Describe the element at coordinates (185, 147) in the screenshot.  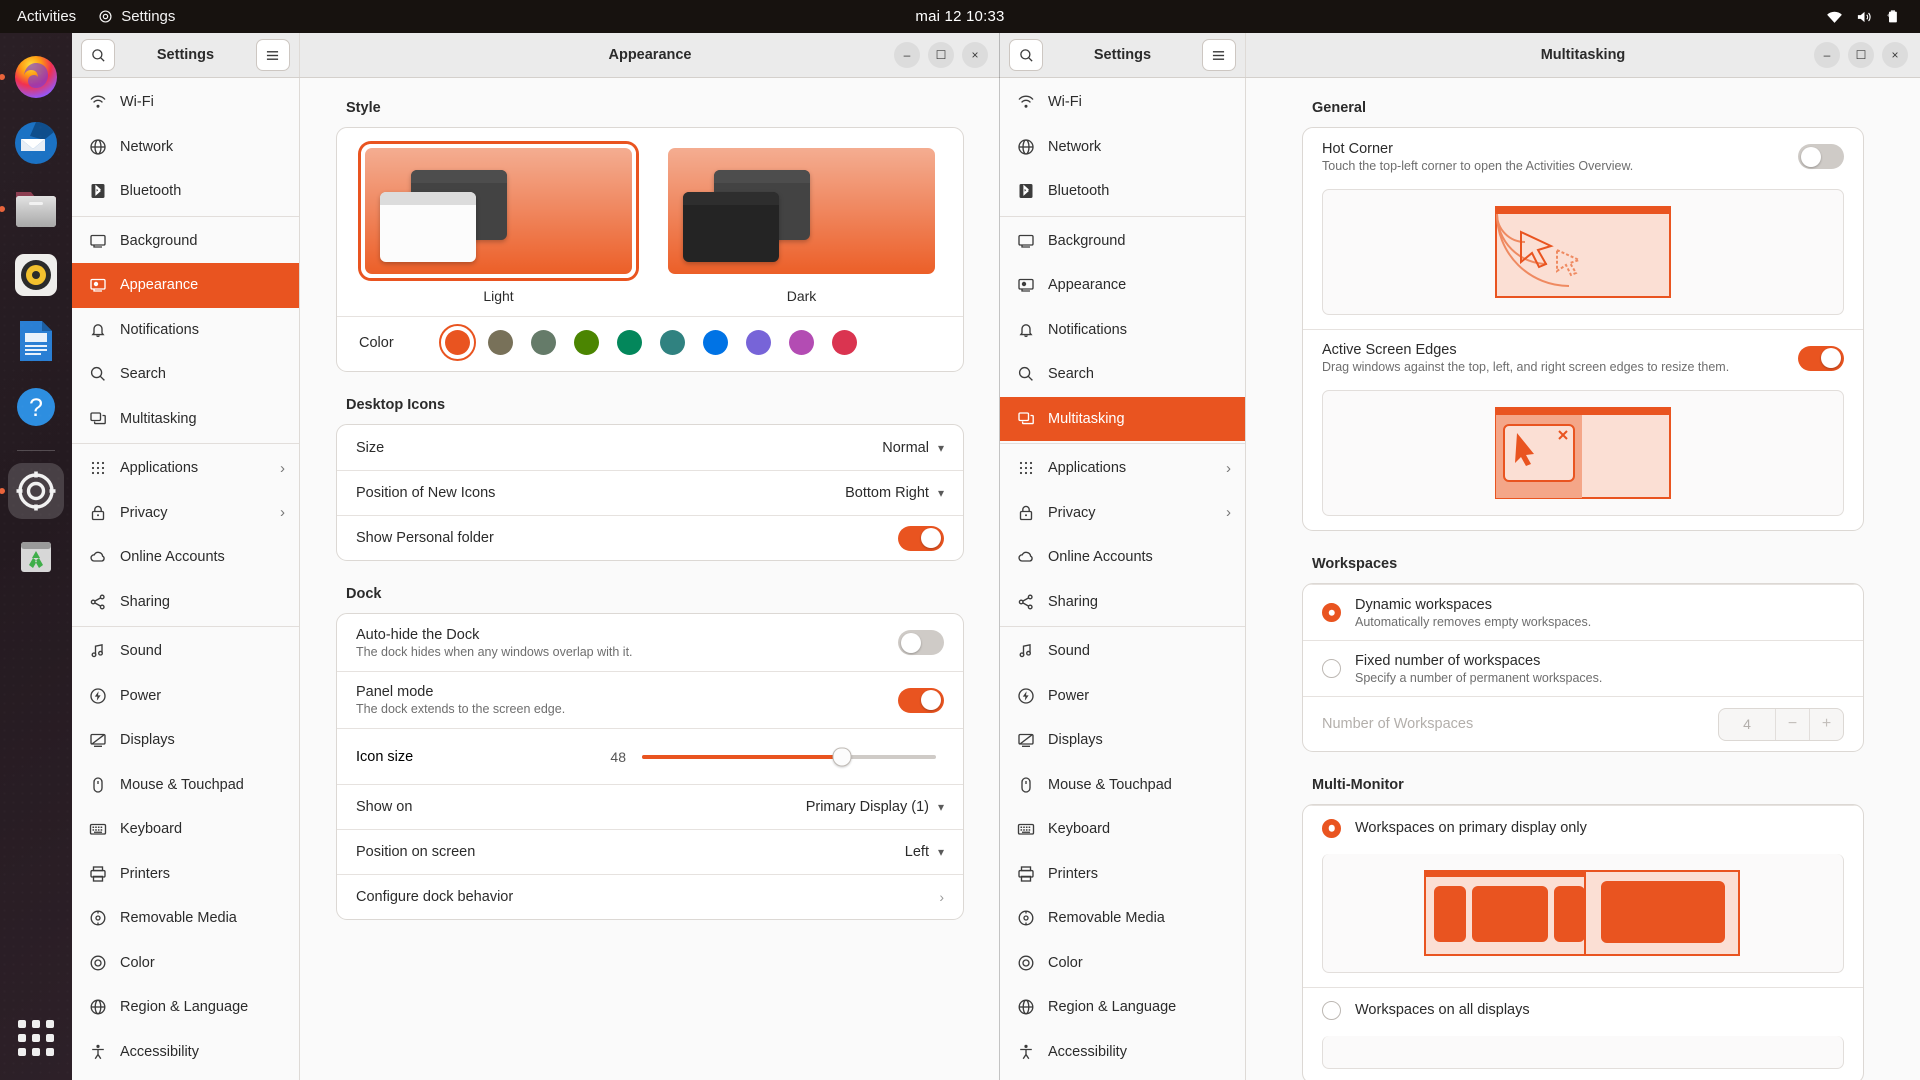
I see `sidebar-item-network: Network` at that location.